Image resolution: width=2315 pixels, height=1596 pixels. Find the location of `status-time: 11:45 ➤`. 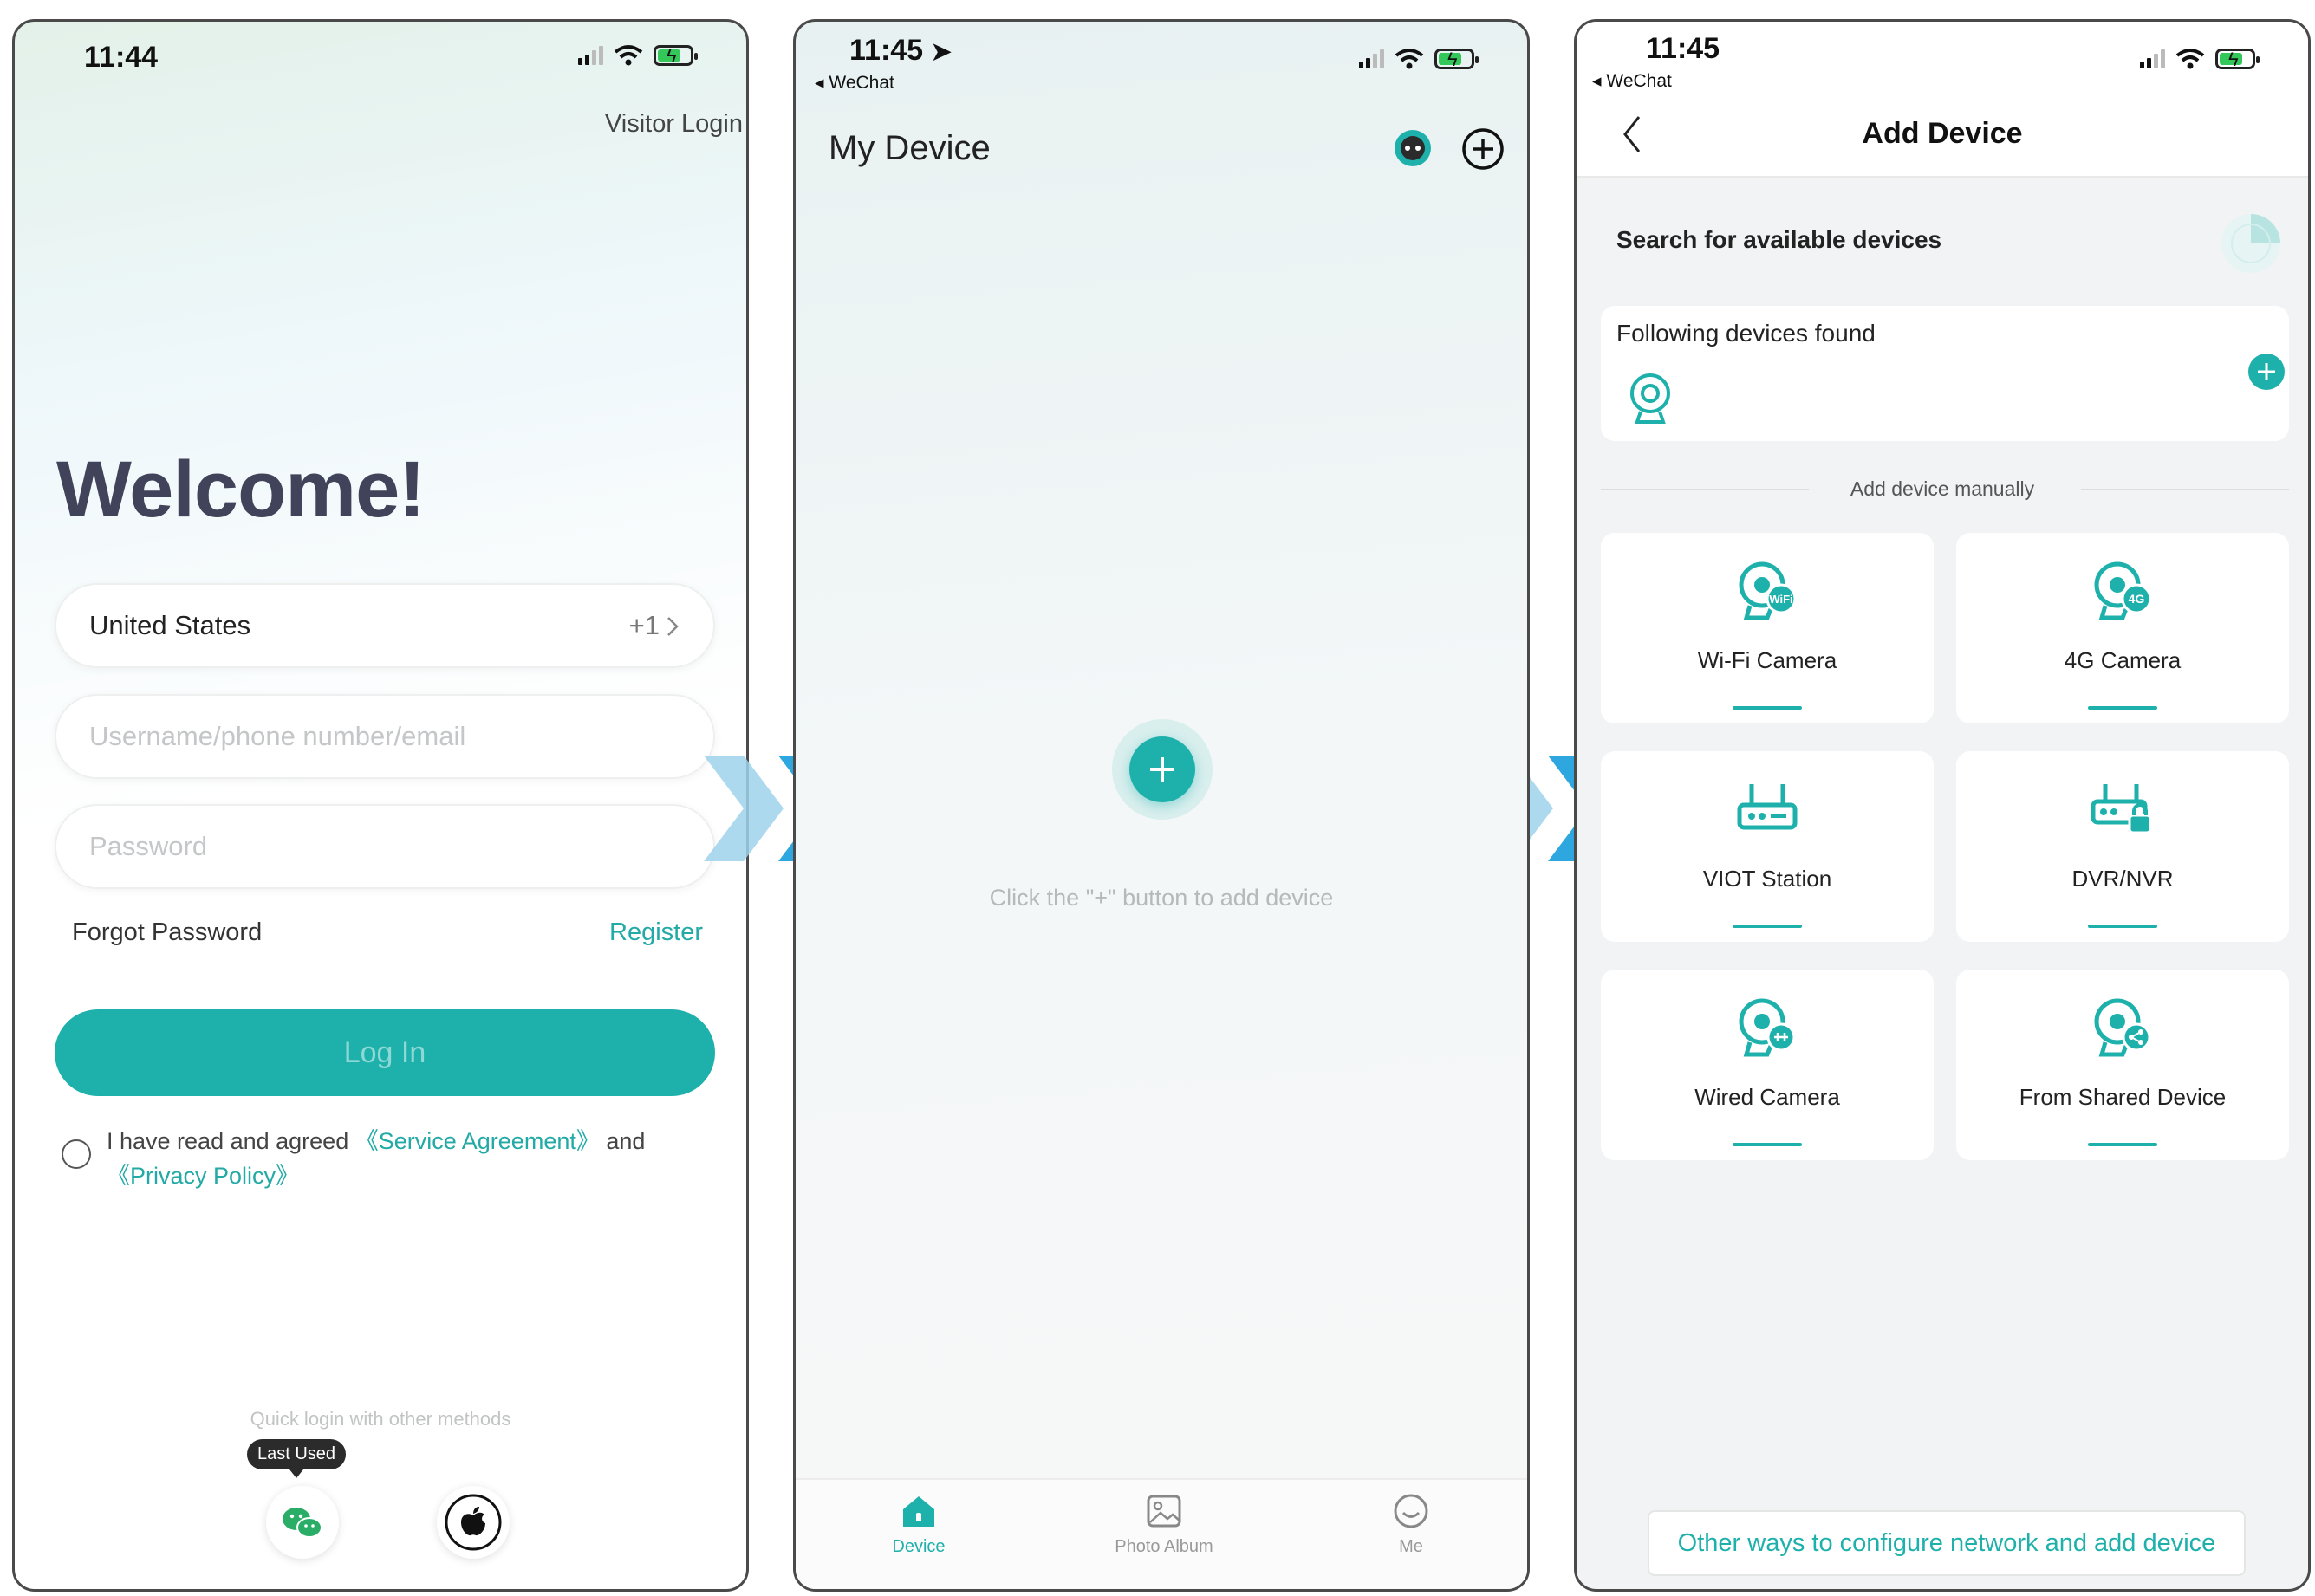

status-time: 11:45 ➤ is located at coordinates (901, 51).